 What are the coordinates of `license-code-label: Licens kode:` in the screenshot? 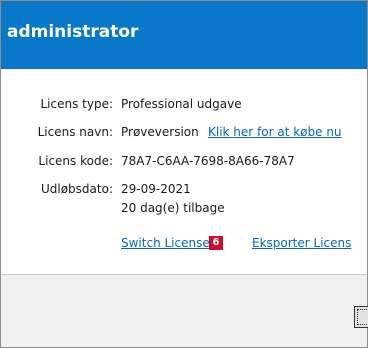 It's located at (75, 161).